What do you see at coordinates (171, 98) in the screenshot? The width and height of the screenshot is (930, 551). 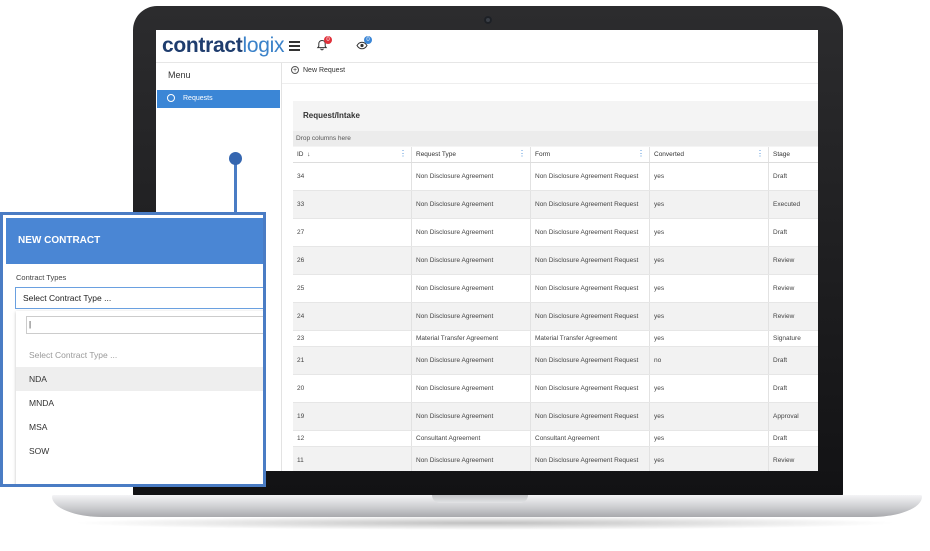 I see `circle-plus-icon` at bounding box center [171, 98].